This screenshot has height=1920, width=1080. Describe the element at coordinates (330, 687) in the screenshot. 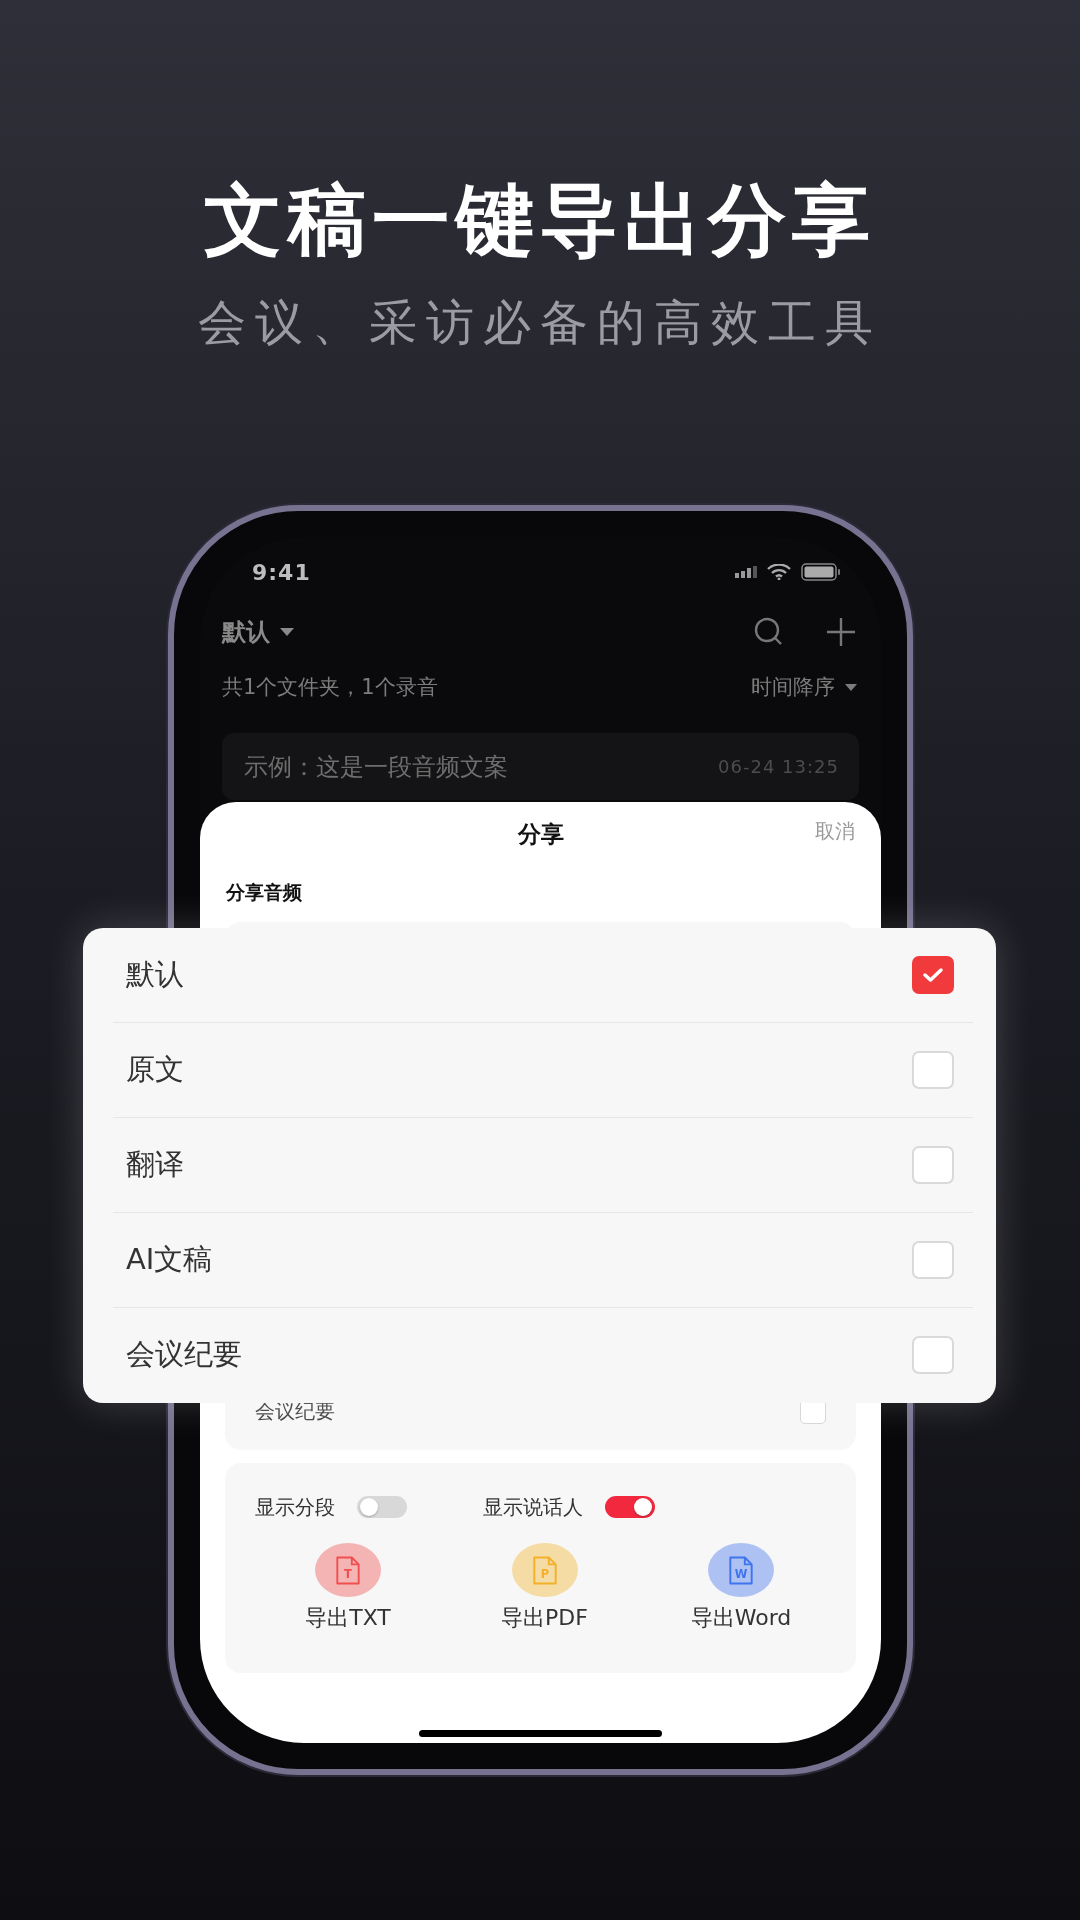

I see `summary-text: 共1个文件夹，1个录音` at that location.